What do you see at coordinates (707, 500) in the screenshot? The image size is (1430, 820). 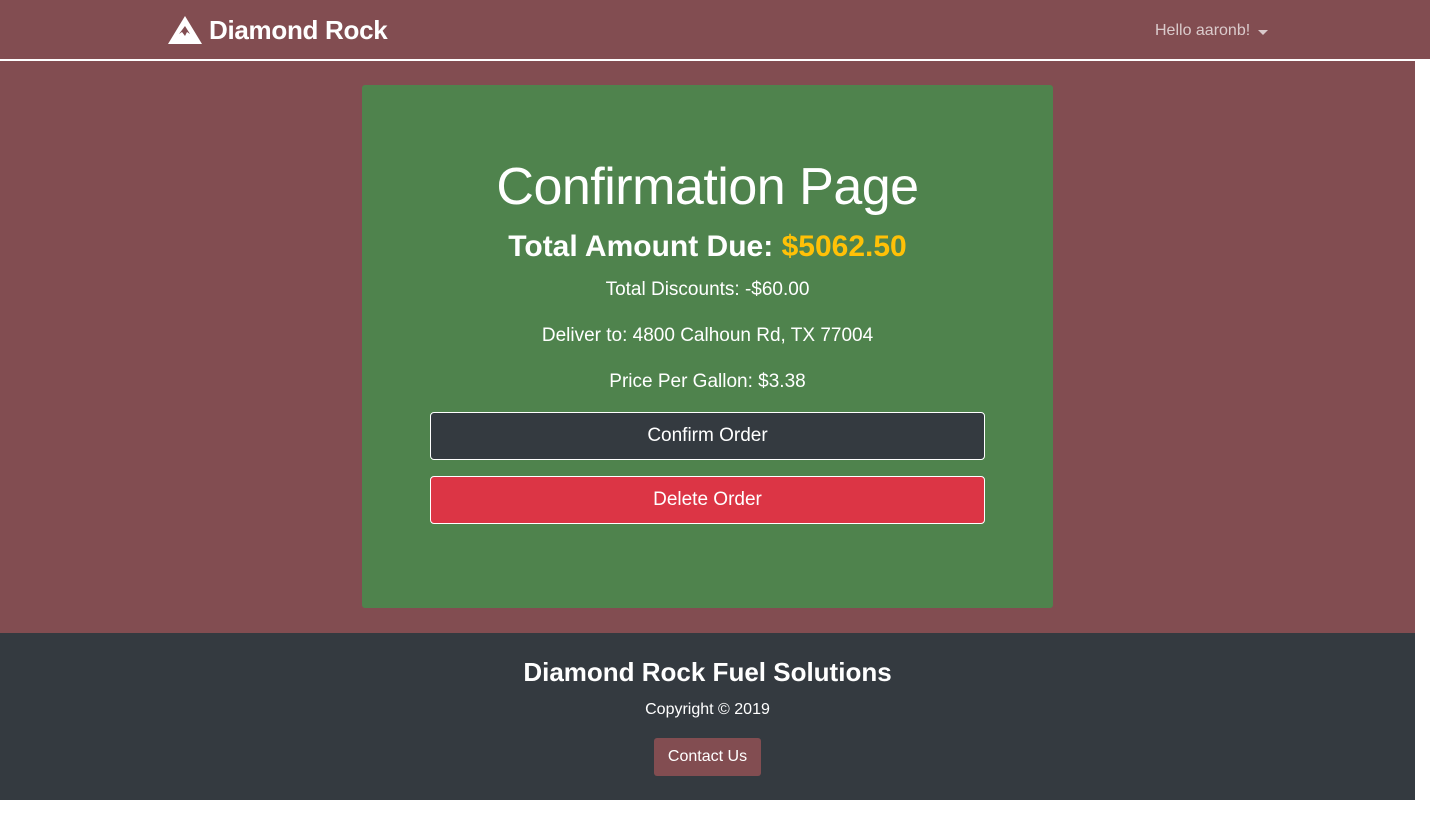 I see `delete-order-button: Delete Order` at bounding box center [707, 500].